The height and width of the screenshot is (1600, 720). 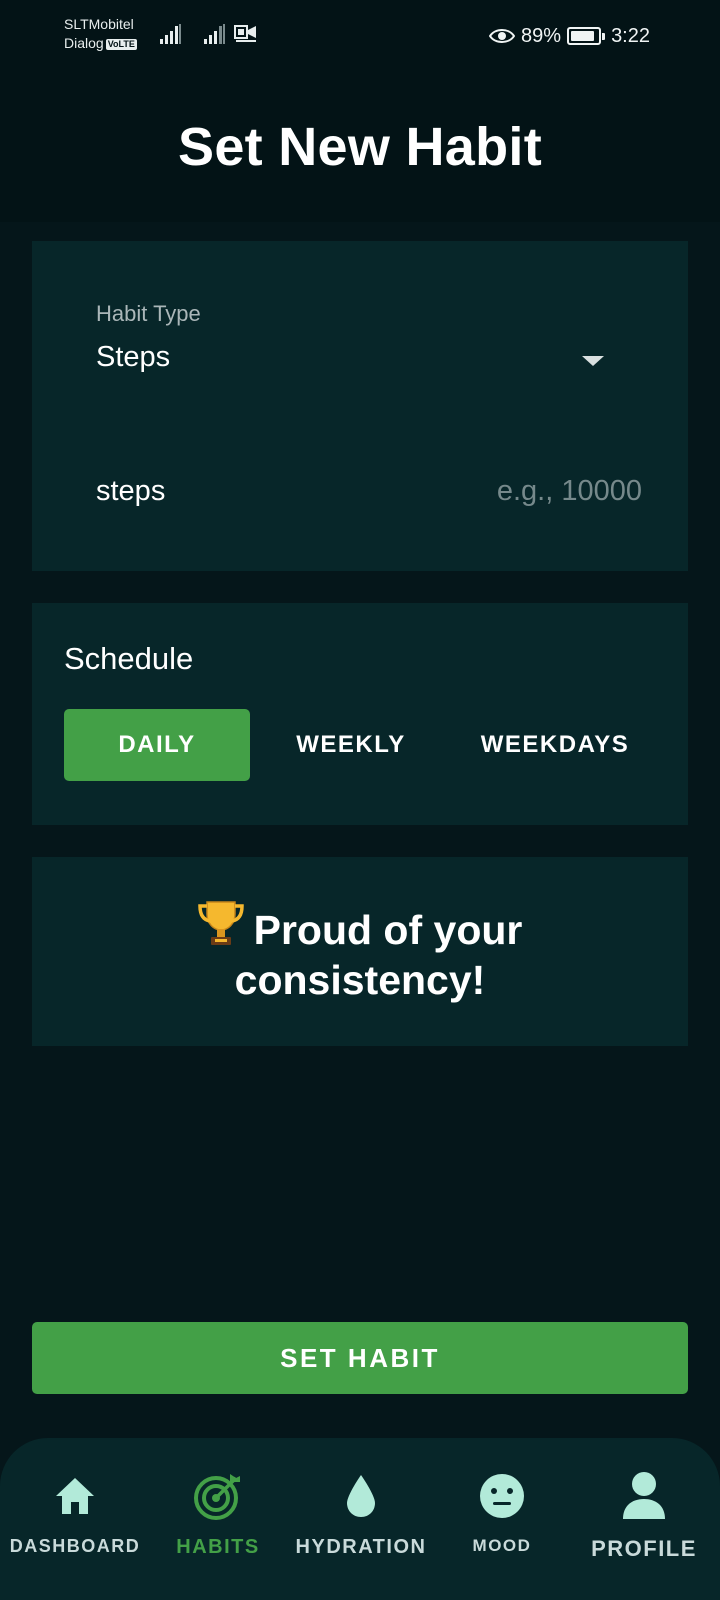 I want to click on dropdown-arrow-icon, so click(x=593, y=361).